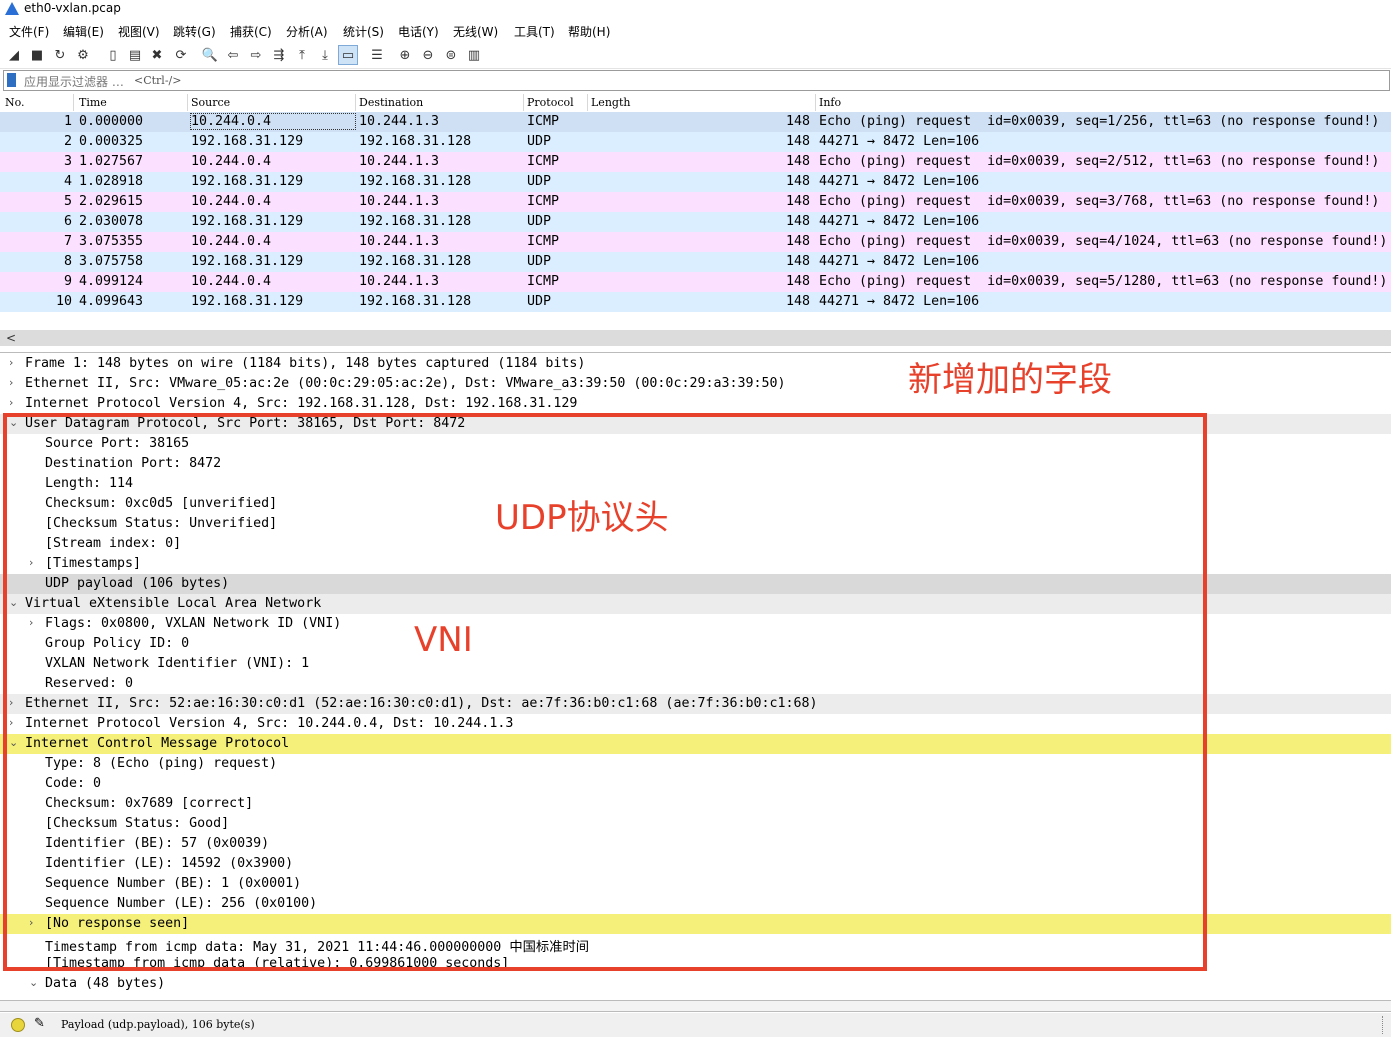 The width and height of the screenshot is (1391, 1037). I want to click on menu-item-0: 文件(F), so click(29, 31).